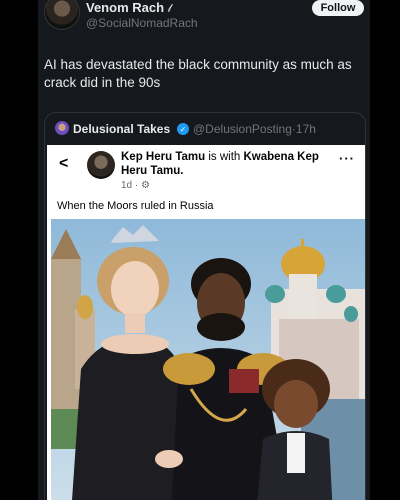 Image resolution: width=400 pixels, height=500 pixels. I want to click on left-margin, so click(19, 250).